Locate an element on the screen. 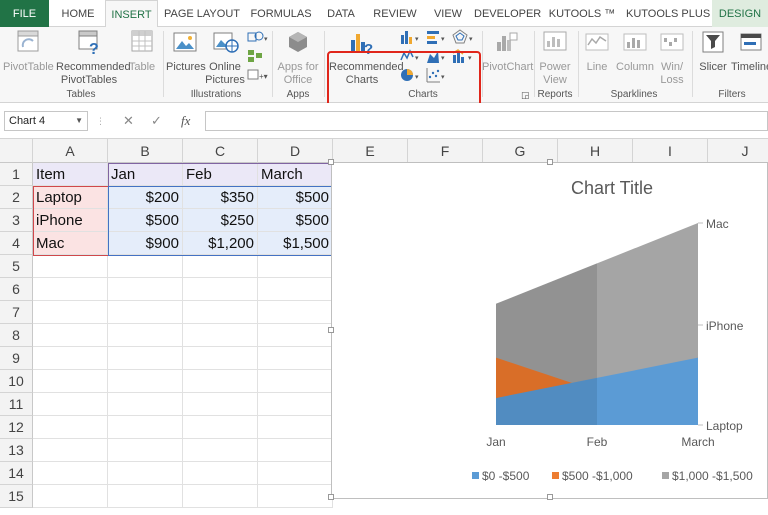 This screenshot has width=768, height=515. charts-dialog-launcher-icon: ◲ is located at coordinates (525, 95).